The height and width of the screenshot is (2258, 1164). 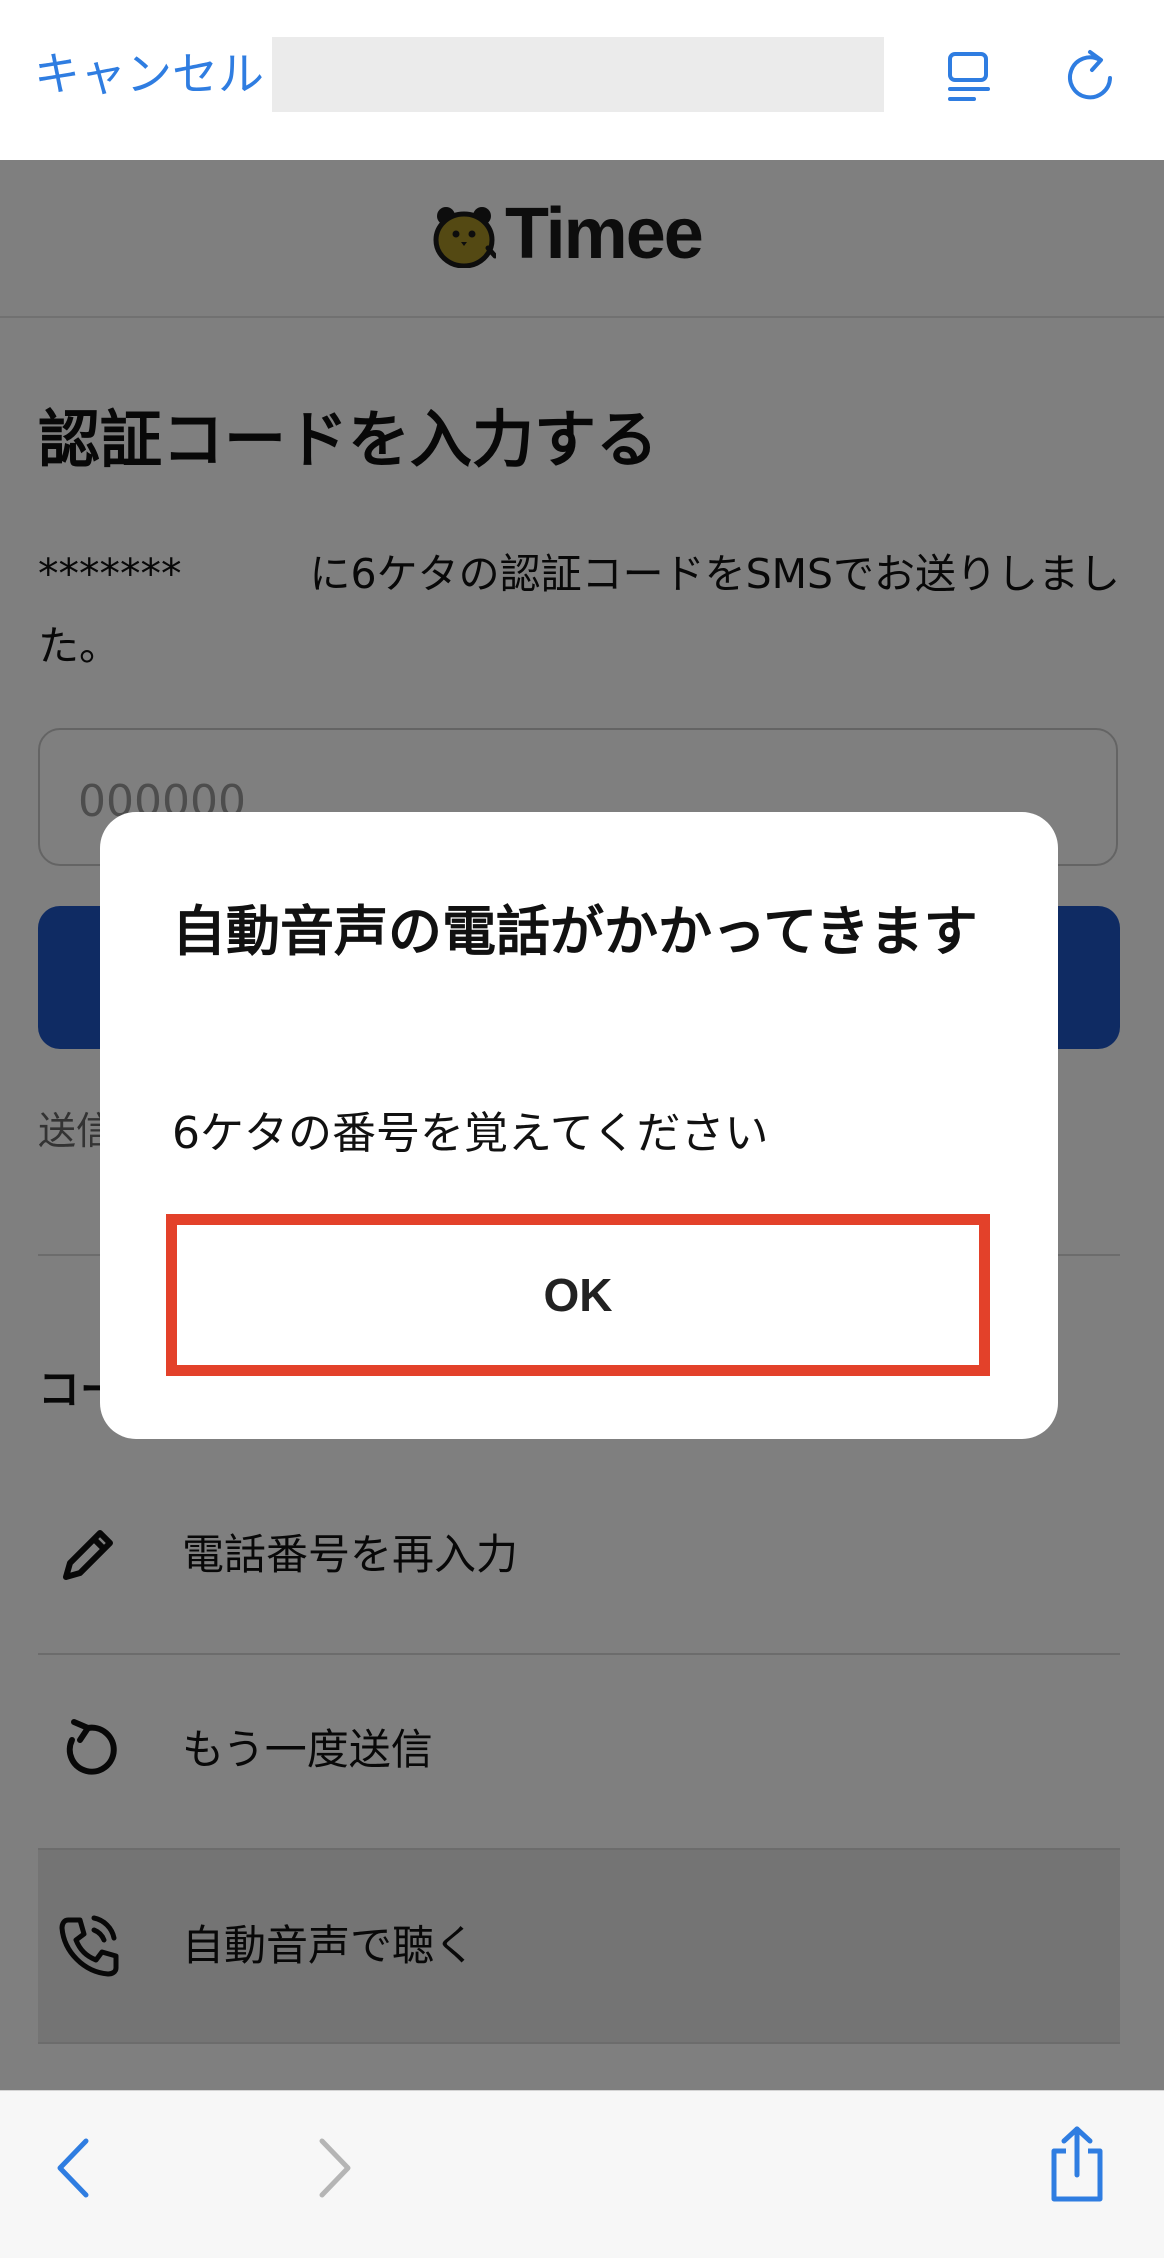 What do you see at coordinates (578, 74) in the screenshot?
I see `url-field` at bounding box center [578, 74].